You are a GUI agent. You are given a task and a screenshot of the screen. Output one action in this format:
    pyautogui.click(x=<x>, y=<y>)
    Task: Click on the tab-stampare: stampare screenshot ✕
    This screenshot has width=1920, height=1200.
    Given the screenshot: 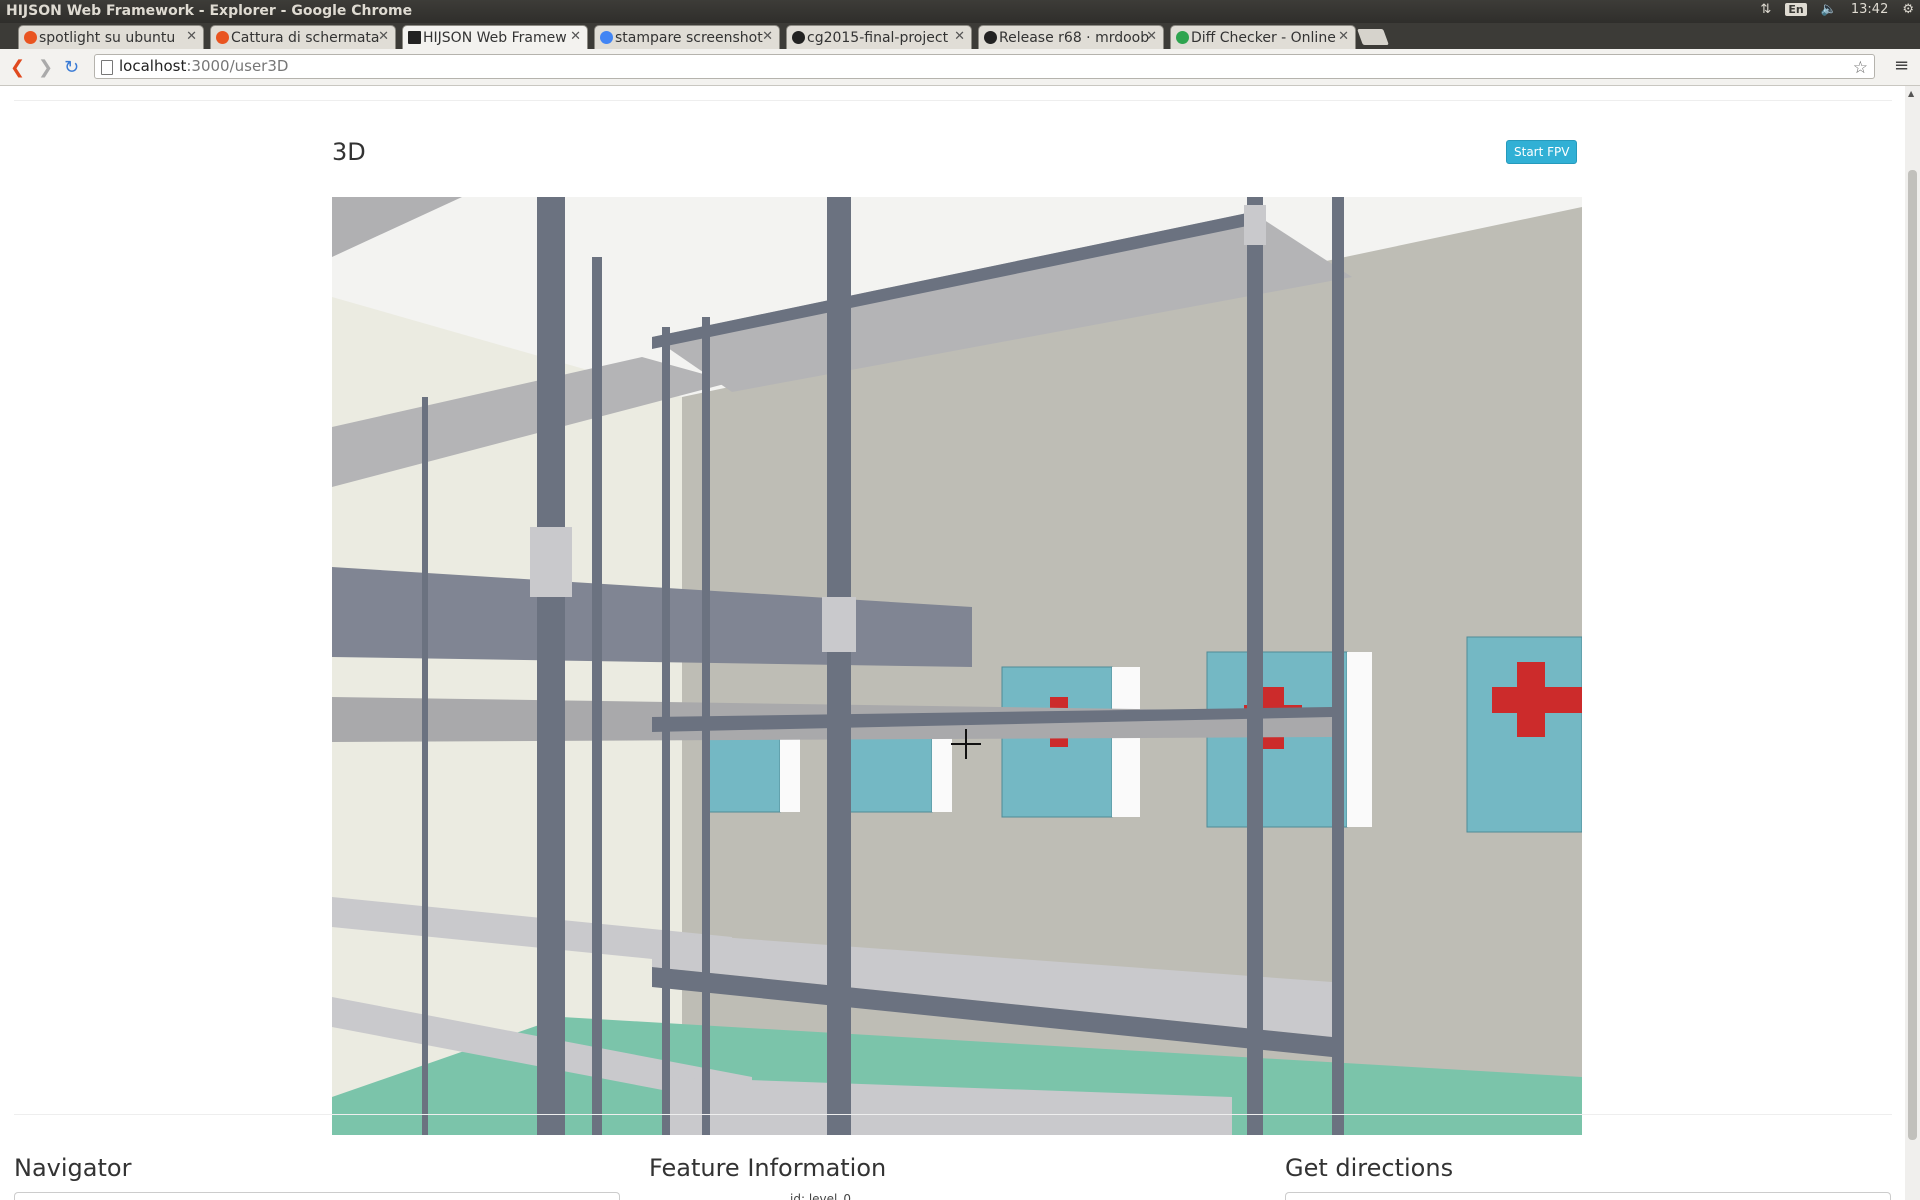 What is the action you would take?
    pyautogui.click(x=687, y=37)
    